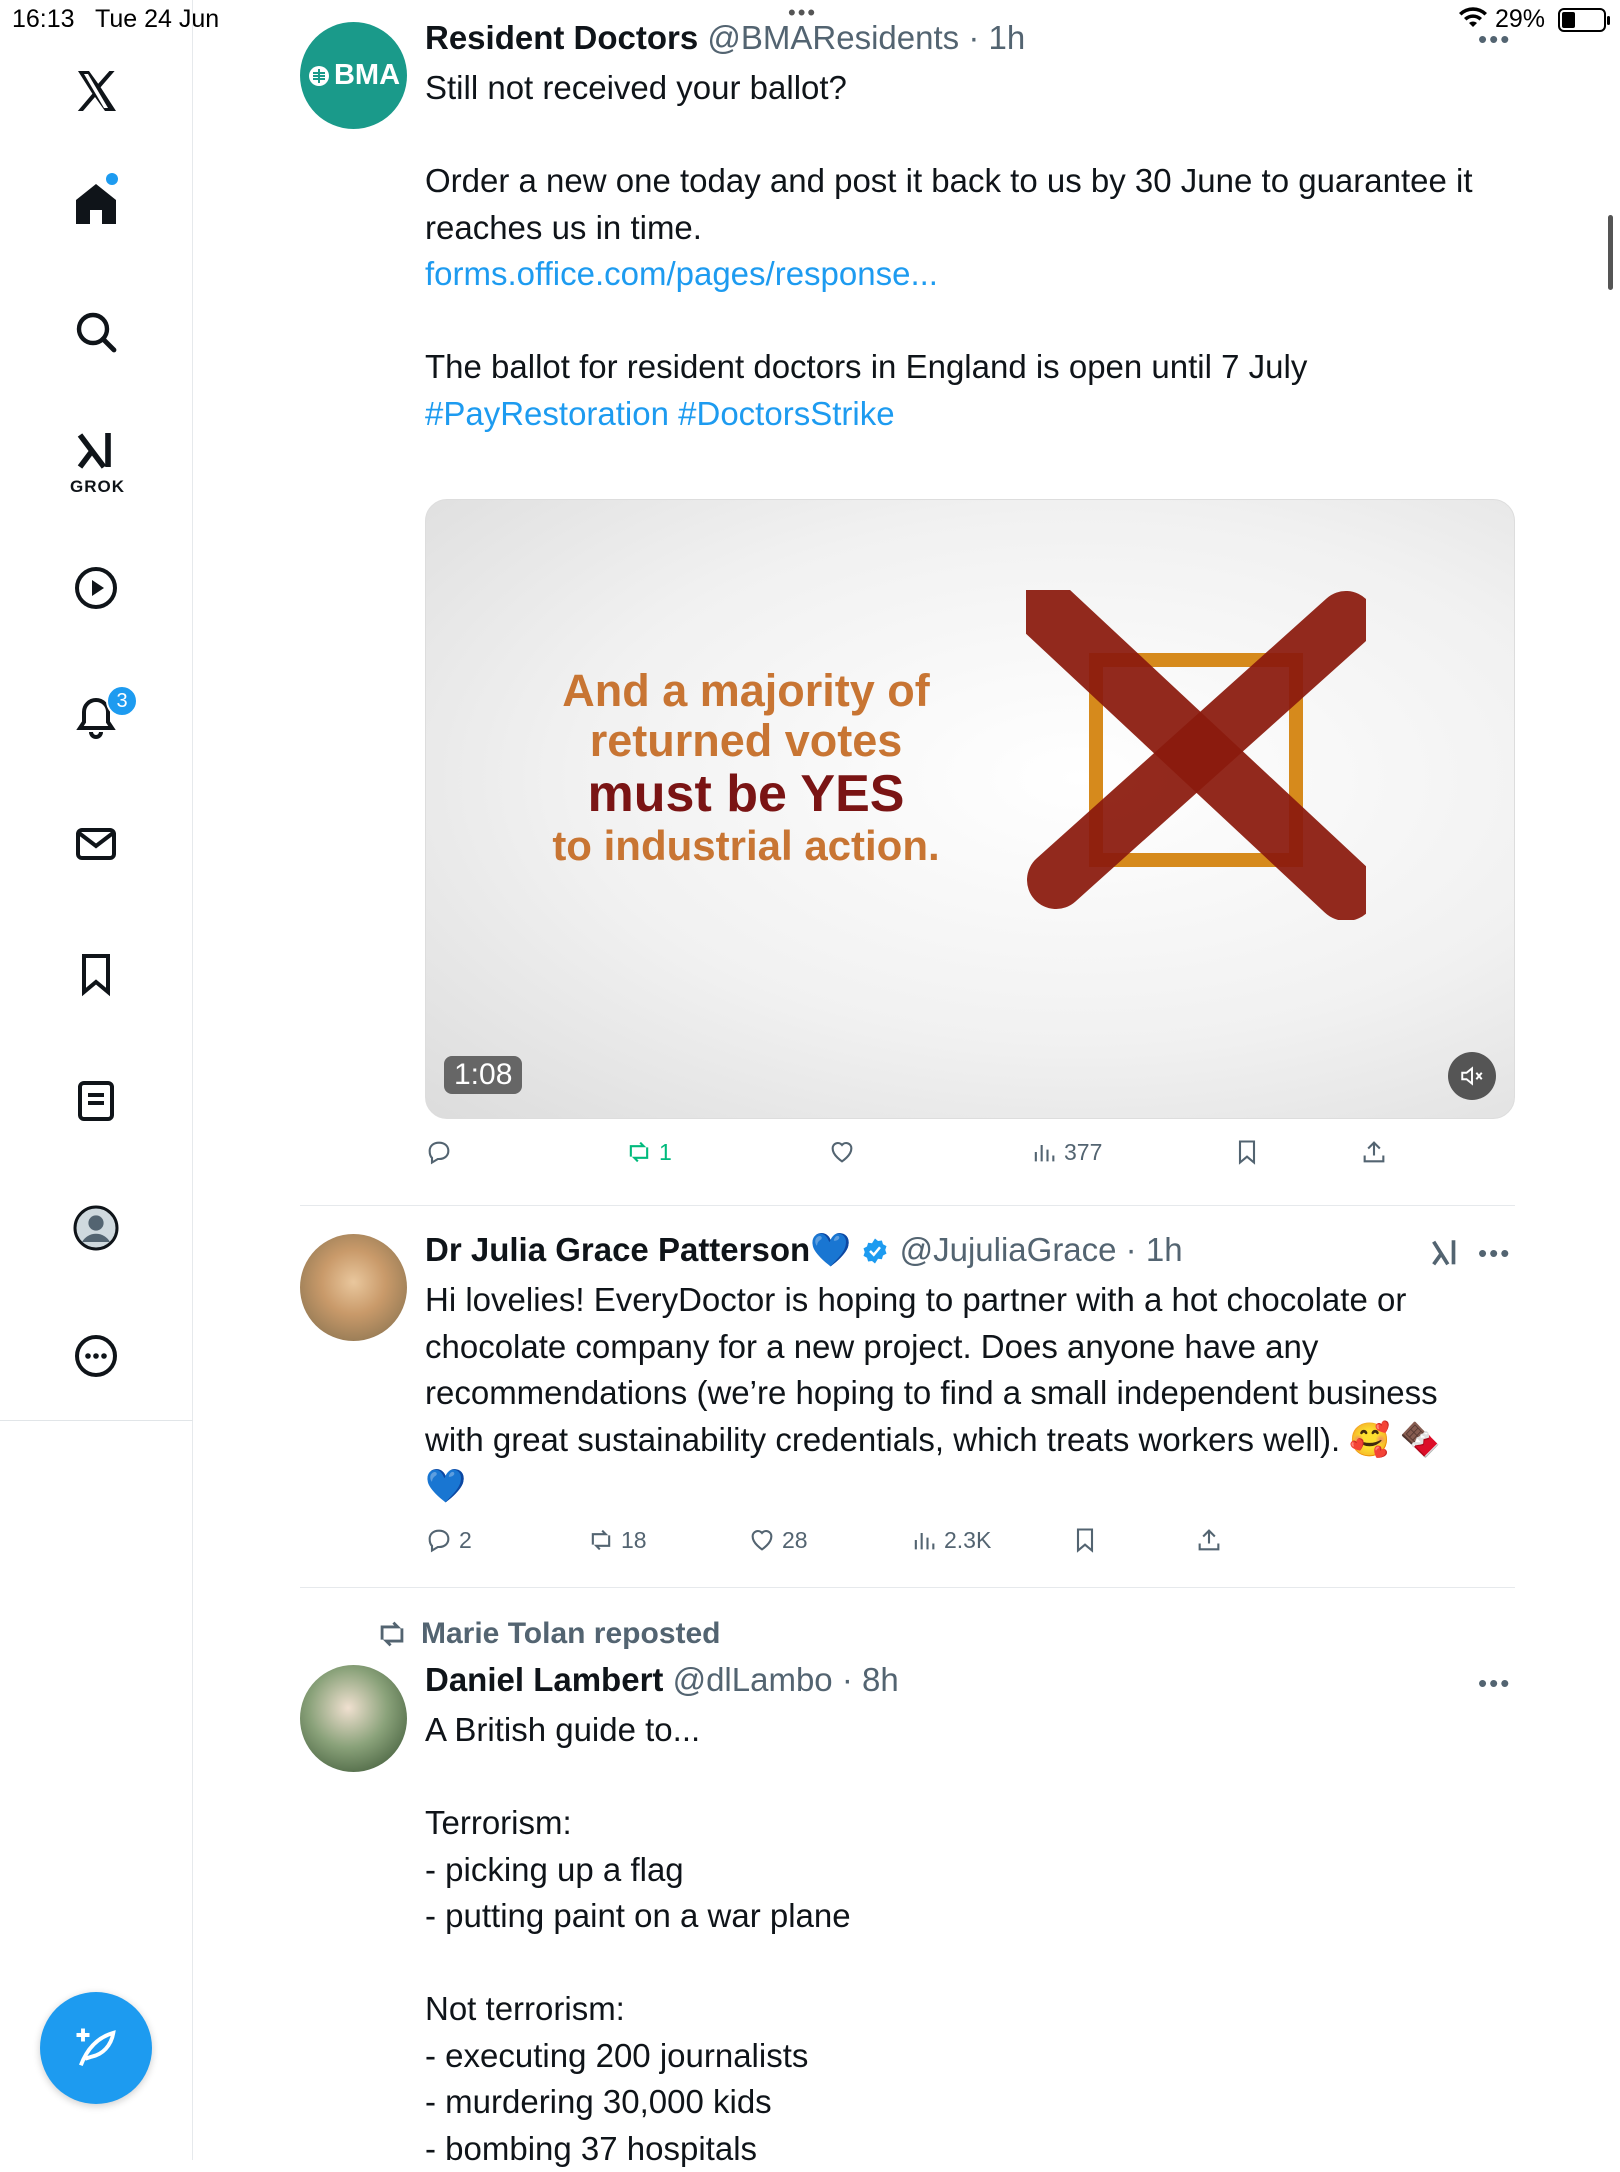  What do you see at coordinates (1610, 252) in the screenshot?
I see `scrollbar` at bounding box center [1610, 252].